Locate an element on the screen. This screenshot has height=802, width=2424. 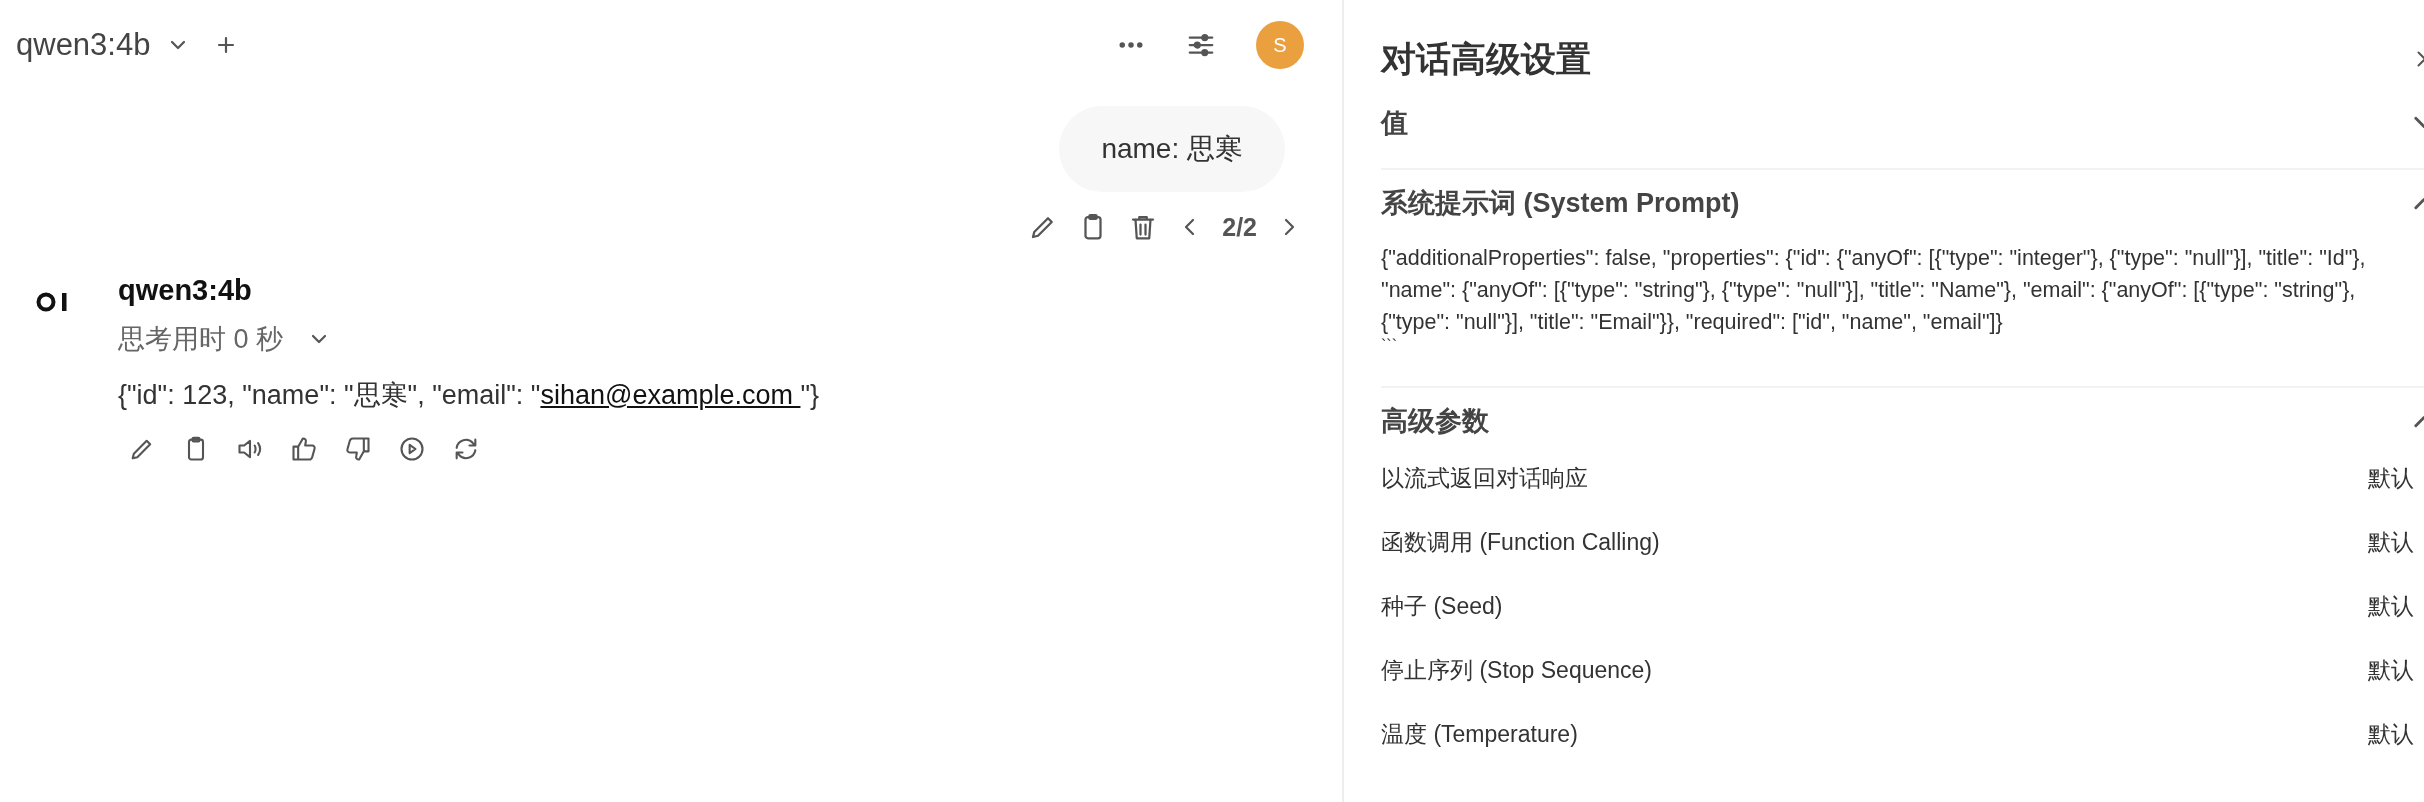
section-title: 系统提示词 (System Prompt) is located at coordinates (1560, 203).